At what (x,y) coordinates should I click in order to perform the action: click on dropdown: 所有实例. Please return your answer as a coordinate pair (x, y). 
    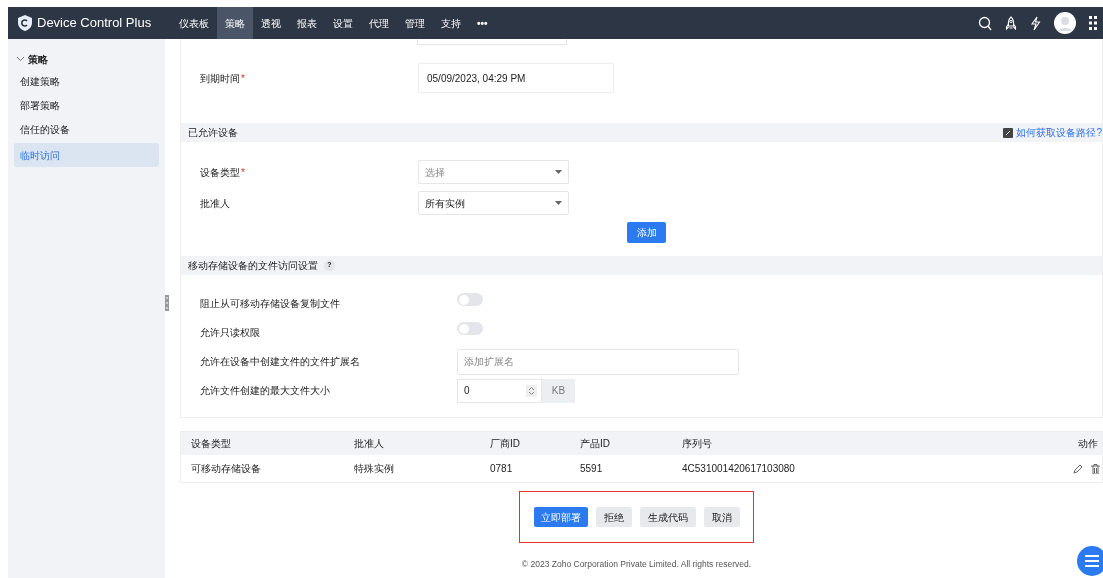
    Looking at the image, I should click on (493, 203).